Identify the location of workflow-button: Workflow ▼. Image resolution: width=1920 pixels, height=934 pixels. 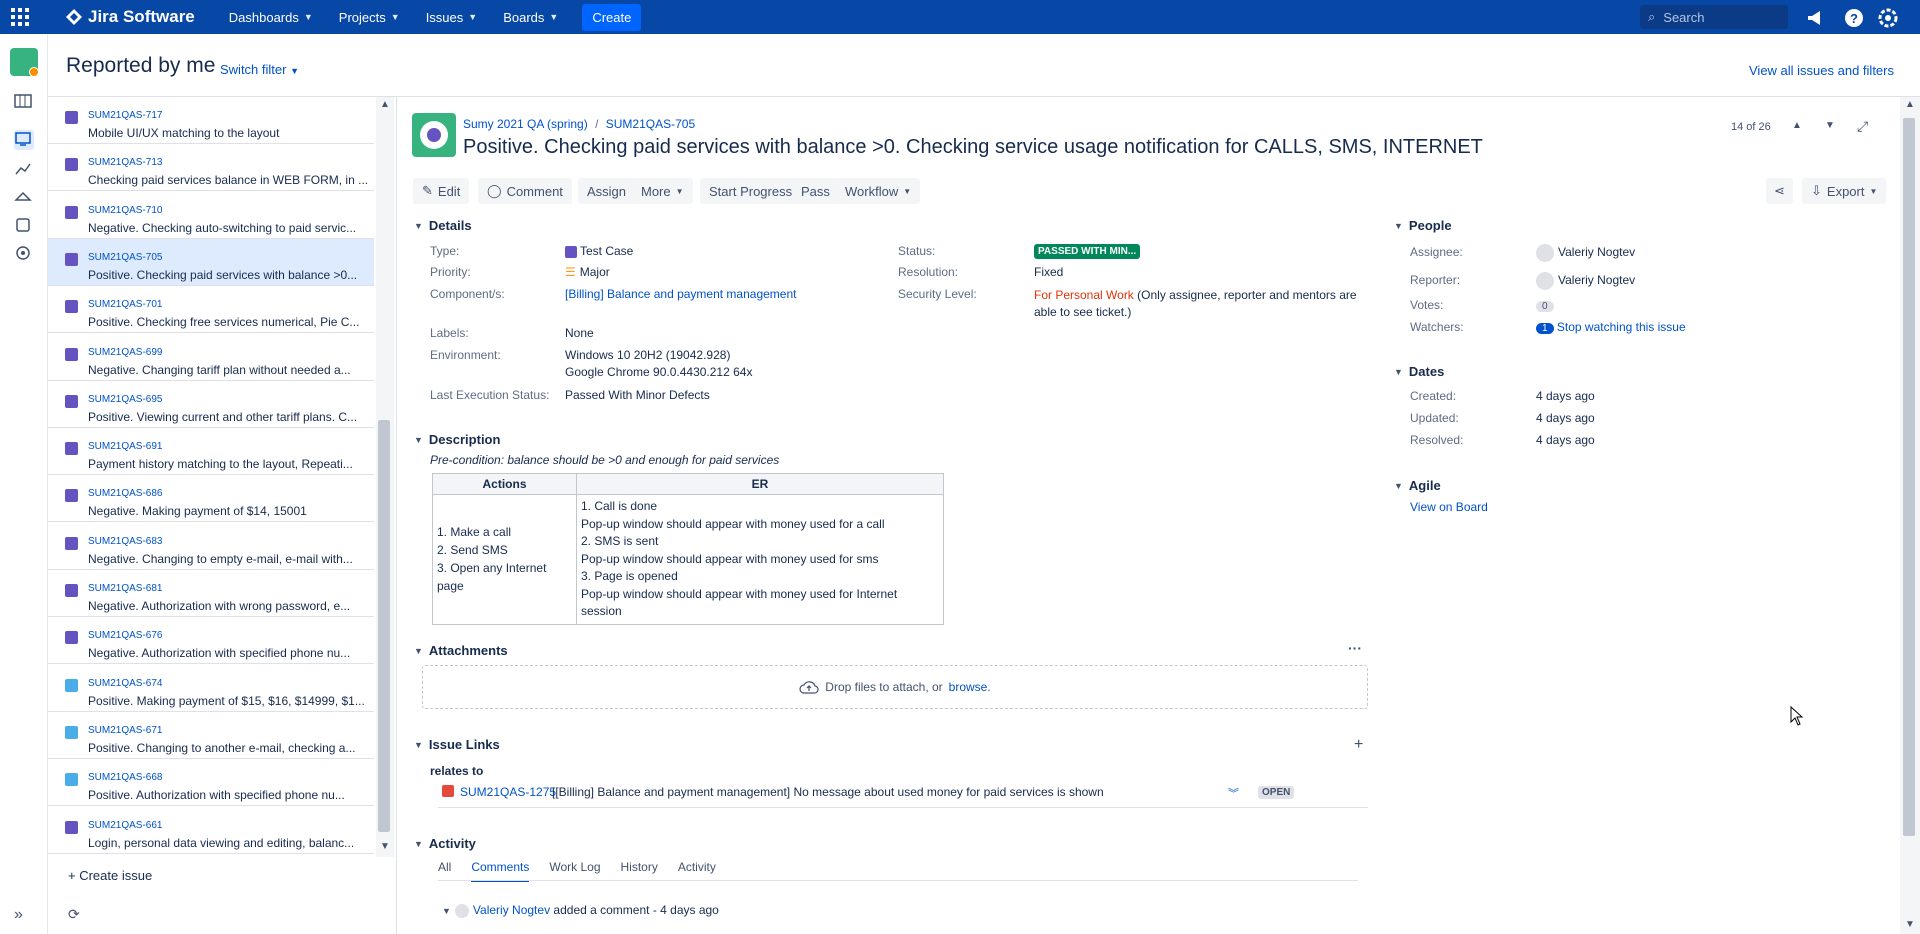
(878, 191).